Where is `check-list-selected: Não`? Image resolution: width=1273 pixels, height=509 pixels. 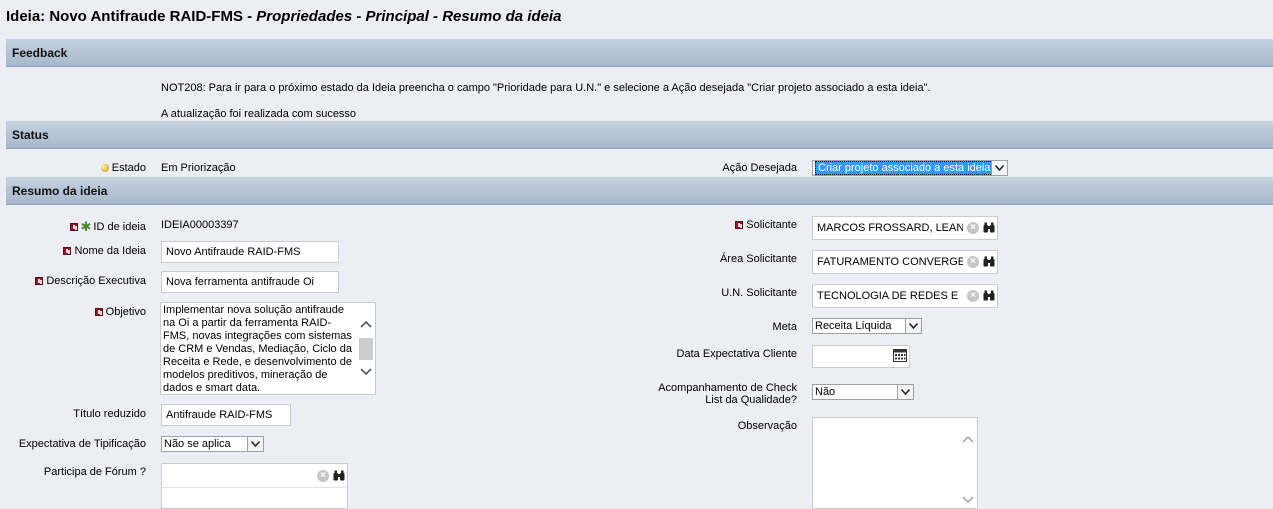
check-list-selected: Não is located at coordinates (825, 392).